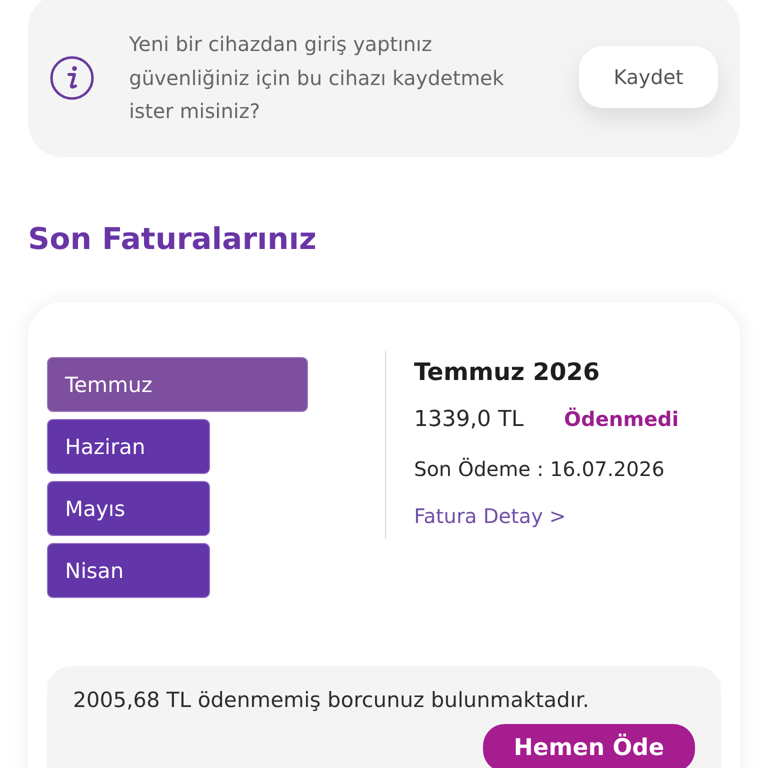  Describe the element at coordinates (648, 77) in the screenshot. I see `save-button: Kaydet` at that location.